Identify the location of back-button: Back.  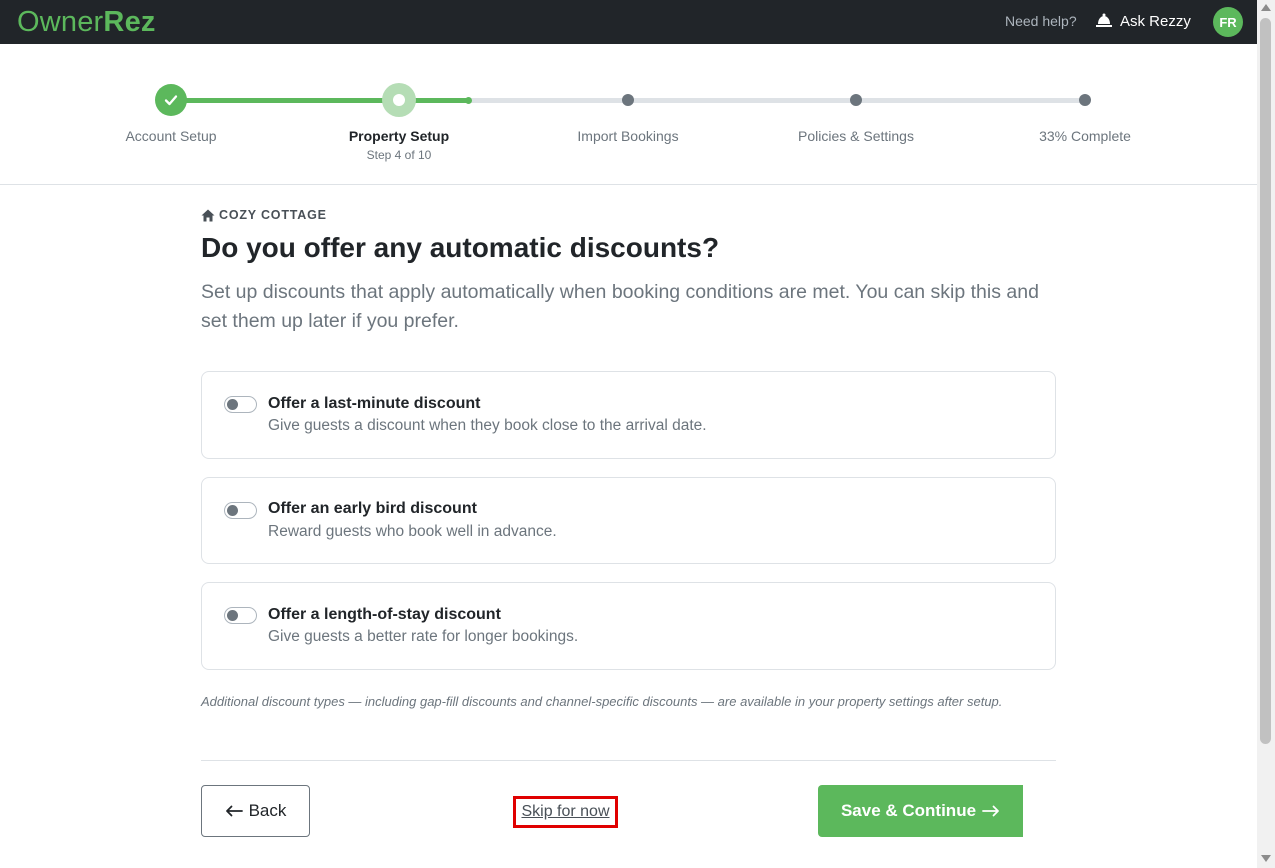
(255, 811).